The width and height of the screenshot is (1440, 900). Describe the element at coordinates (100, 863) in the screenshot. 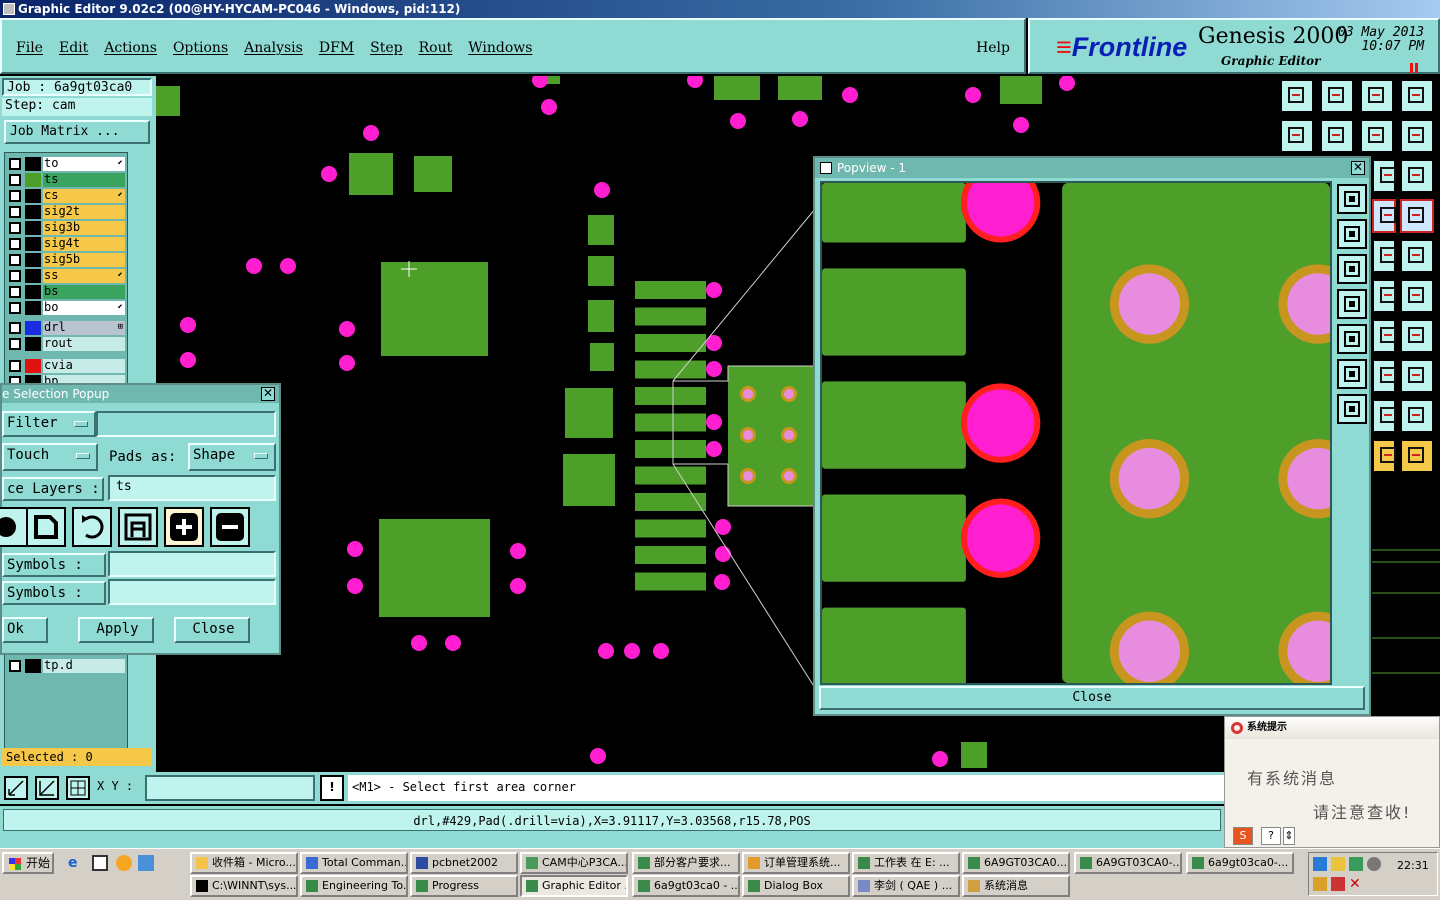

I see `desktop-icon` at that location.